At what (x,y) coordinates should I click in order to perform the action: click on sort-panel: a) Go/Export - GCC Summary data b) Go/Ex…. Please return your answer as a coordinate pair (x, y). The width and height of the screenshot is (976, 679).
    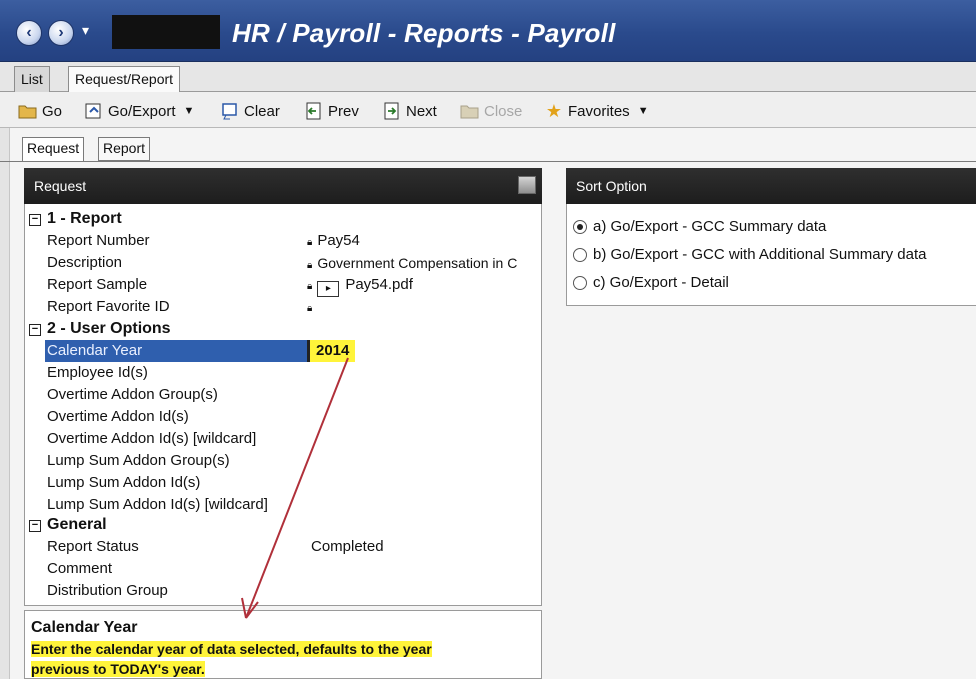
    Looking at the image, I should click on (771, 255).